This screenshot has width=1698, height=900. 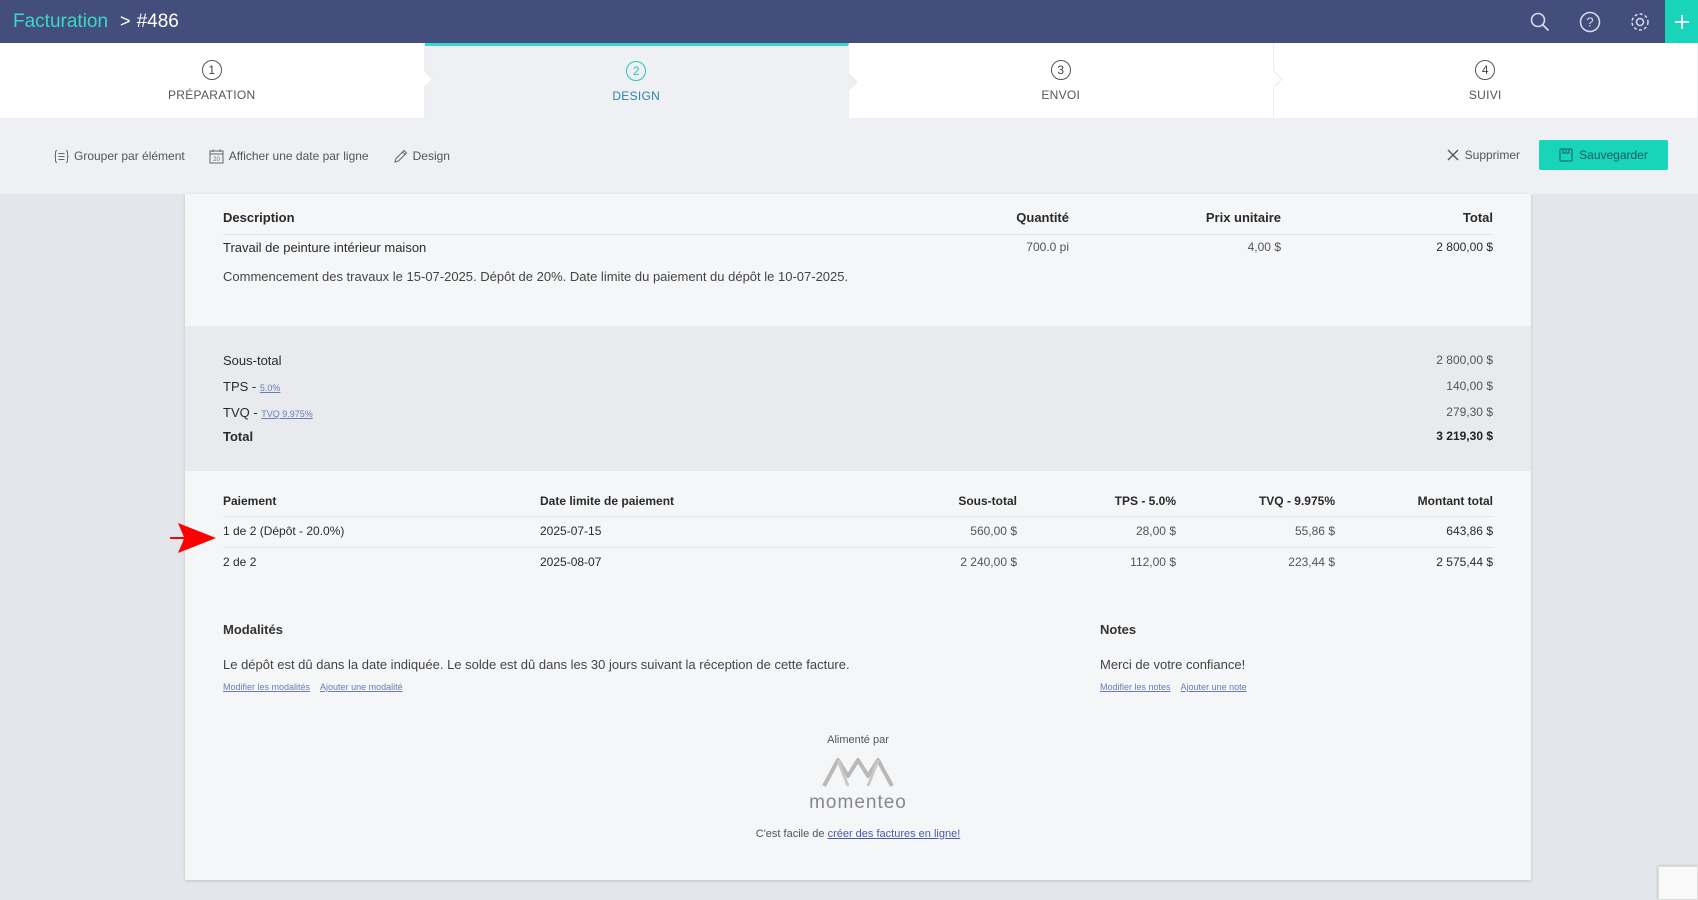 What do you see at coordinates (987, 501) in the screenshot?
I see `header-subtotal: Sous-total` at bounding box center [987, 501].